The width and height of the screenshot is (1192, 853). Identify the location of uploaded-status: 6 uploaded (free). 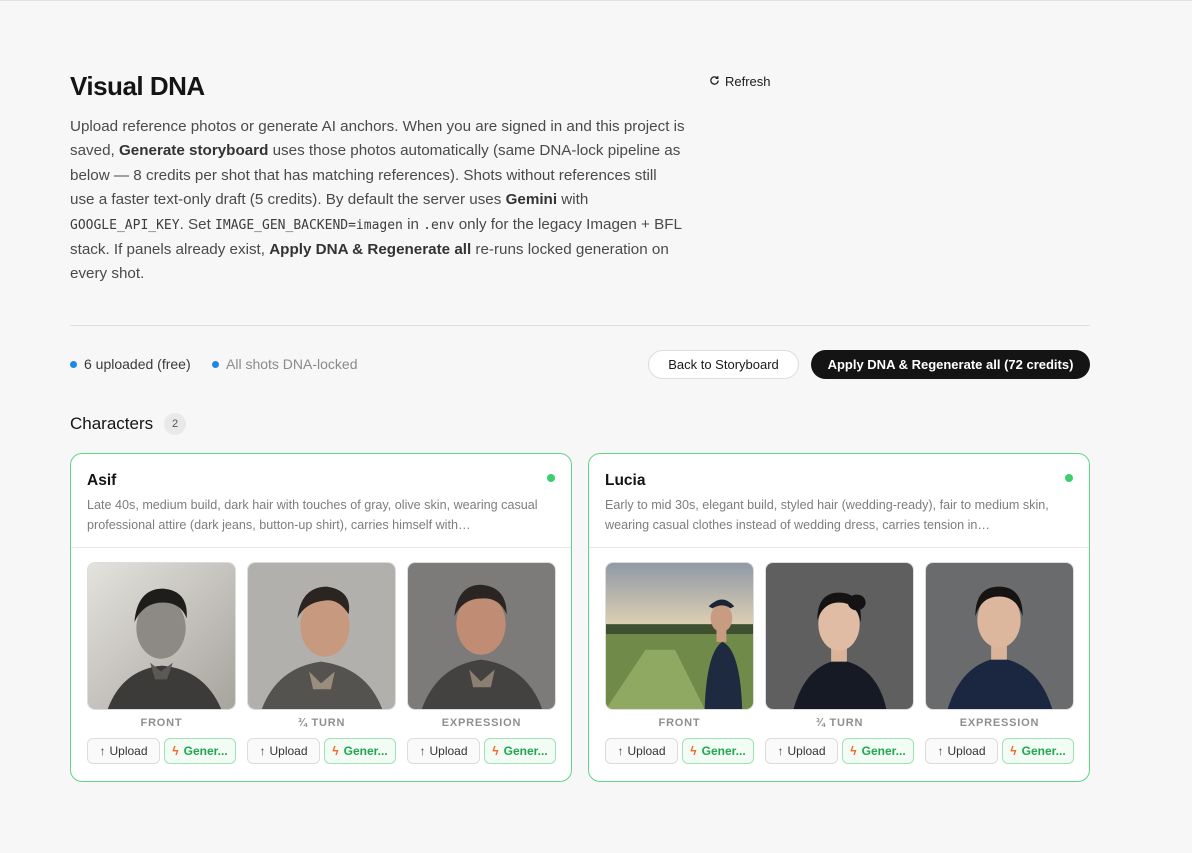
(130, 364).